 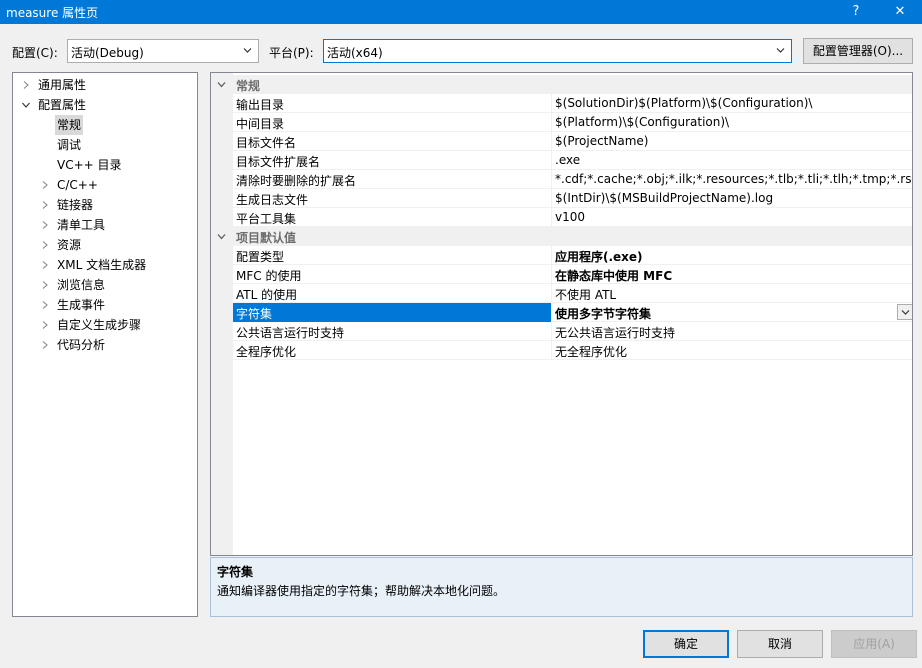 I want to click on help-button: ?, so click(x=856, y=12).